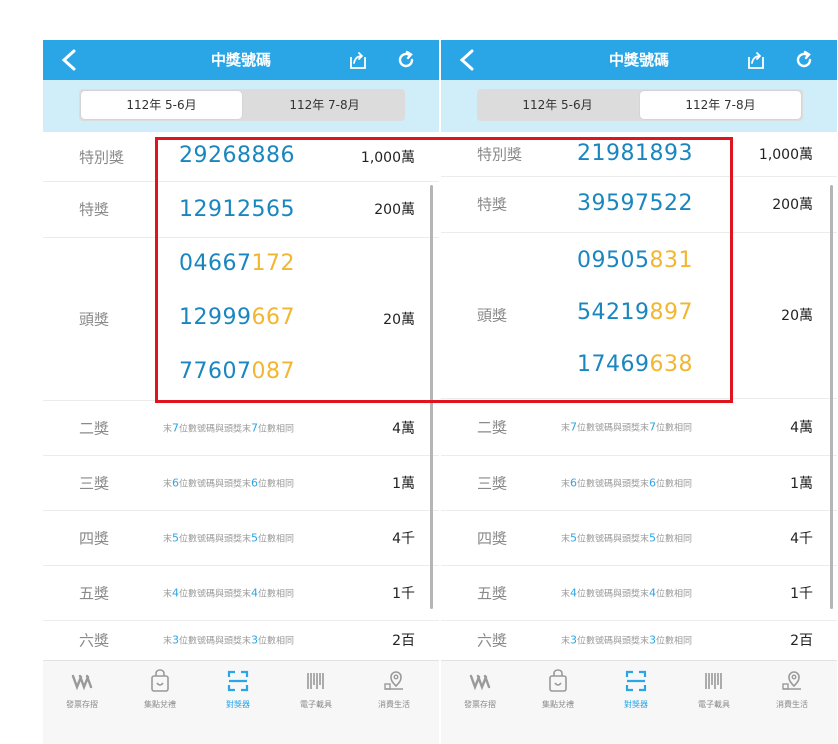  I want to click on fourth-prize-row: 四獎 末5位數號碼與頭獎末5位數相同 4千, so click(241, 538).